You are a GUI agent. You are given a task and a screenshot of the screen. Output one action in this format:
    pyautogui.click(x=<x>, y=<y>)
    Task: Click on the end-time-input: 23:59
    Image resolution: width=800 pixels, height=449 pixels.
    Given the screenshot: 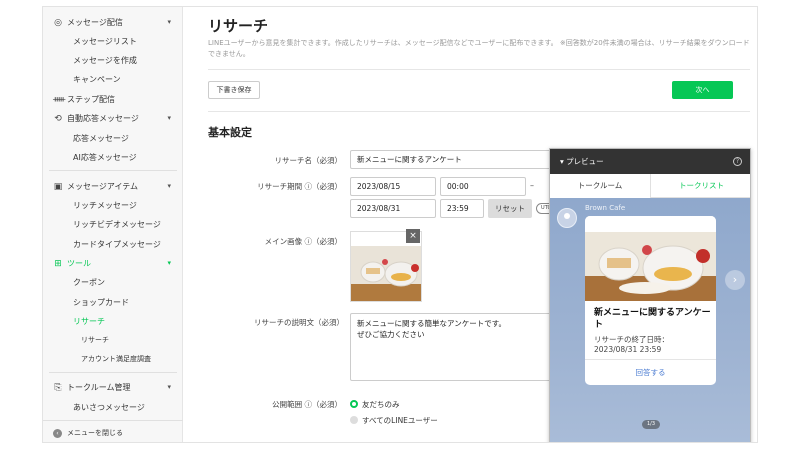 What is the action you would take?
    pyautogui.click(x=462, y=208)
    